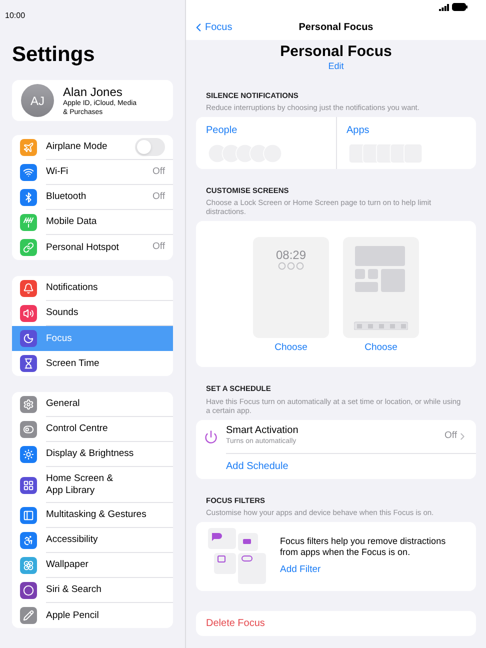 The image size is (486, 648). I want to click on settings-title: Settings, so click(53, 55).